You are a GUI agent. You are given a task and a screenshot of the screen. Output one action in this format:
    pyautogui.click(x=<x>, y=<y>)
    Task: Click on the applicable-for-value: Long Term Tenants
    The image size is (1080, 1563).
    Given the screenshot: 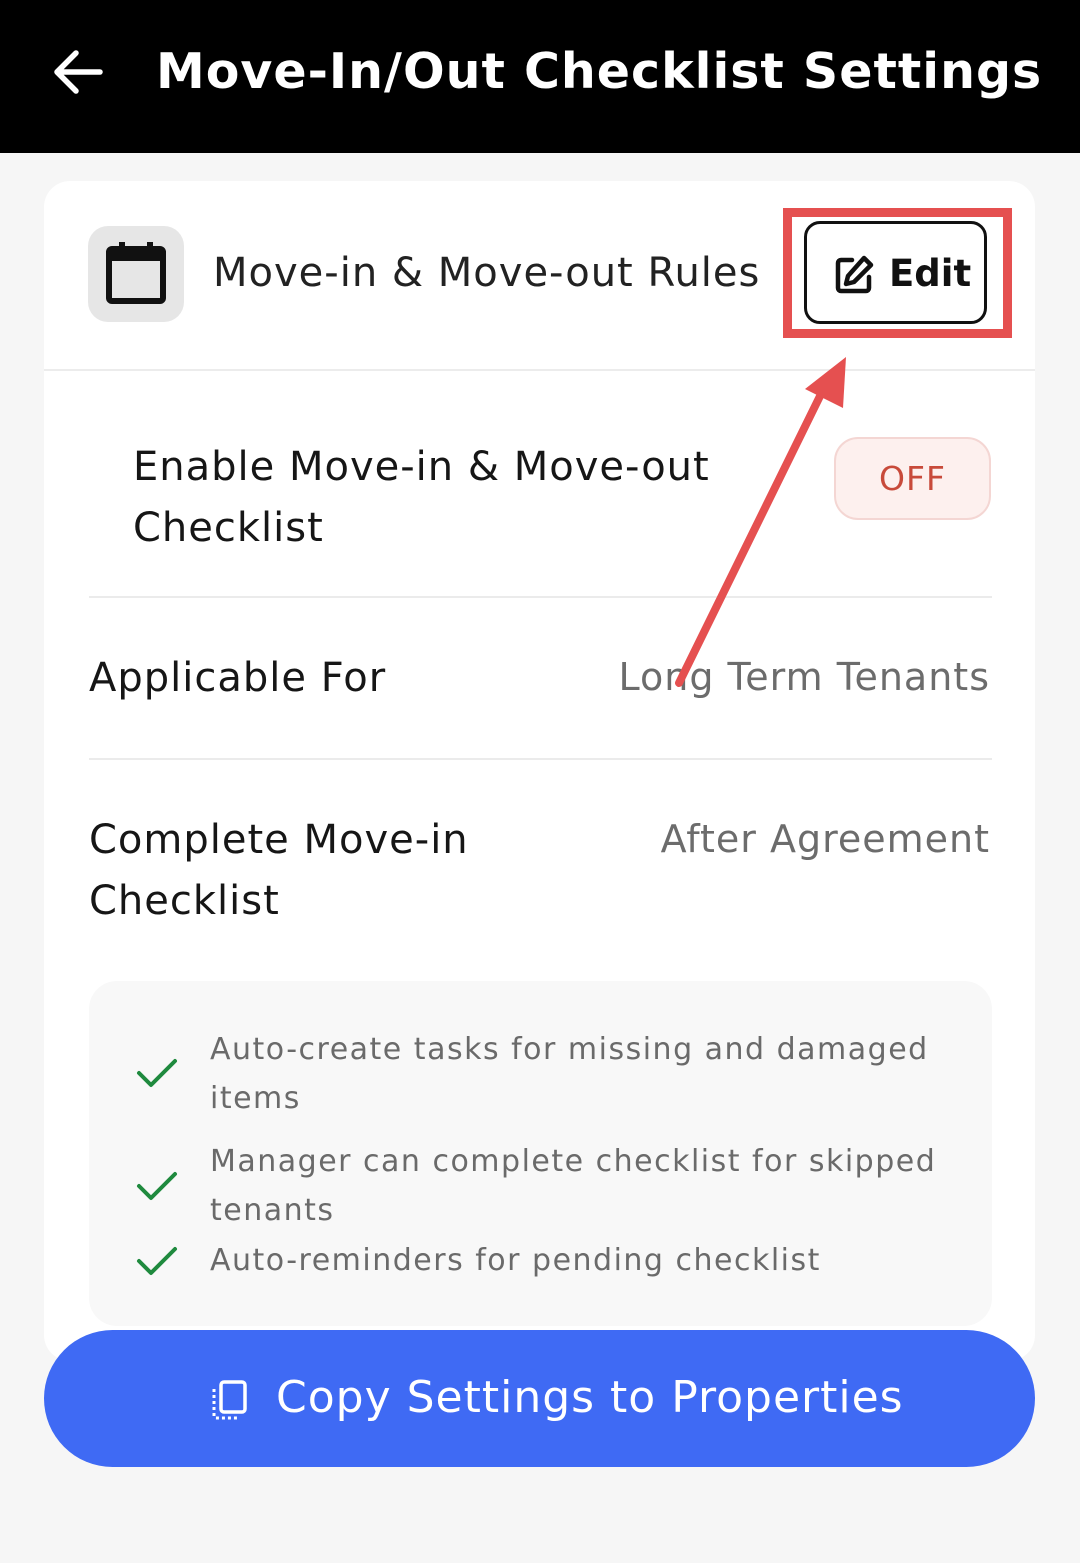 What is the action you would take?
    pyautogui.click(x=804, y=677)
    